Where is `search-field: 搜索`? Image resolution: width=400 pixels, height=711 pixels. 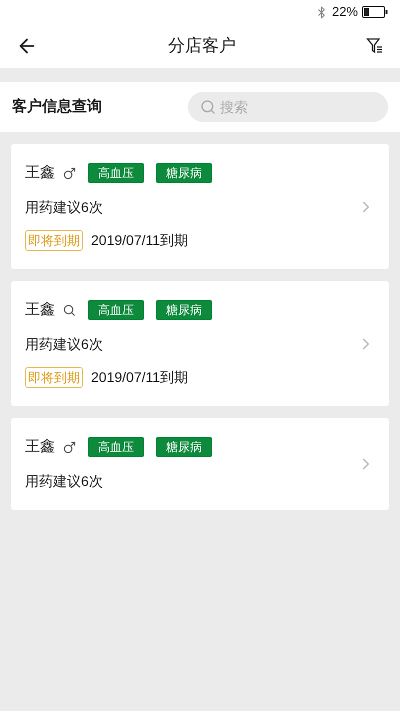
search-field: 搜索 is located at coordinates (288, 107).